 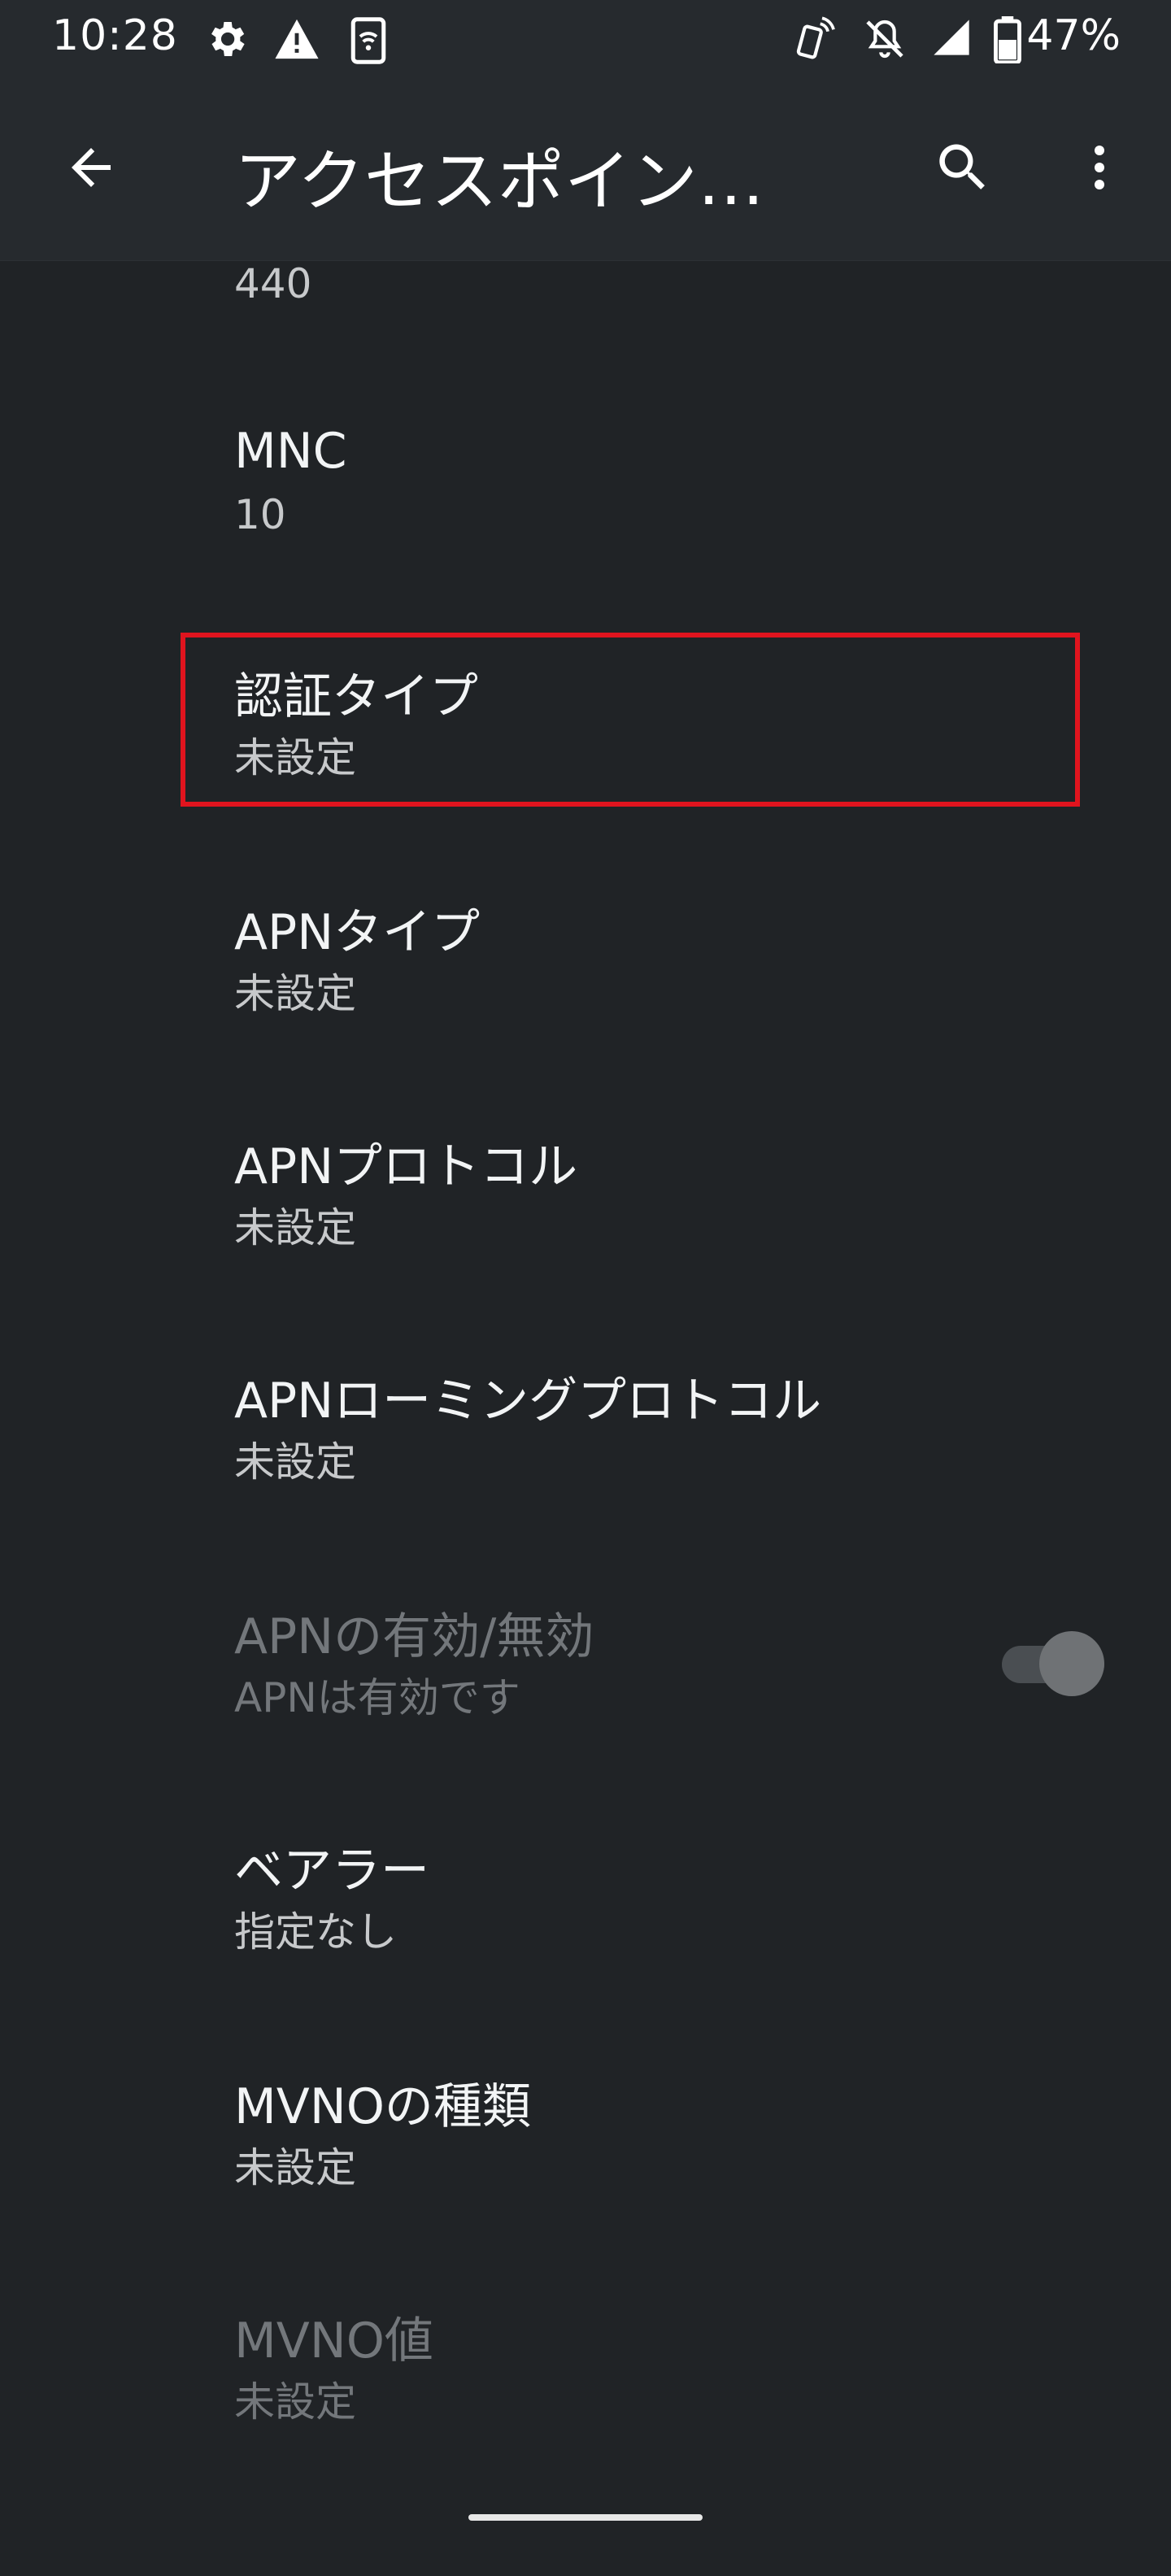 I want to click on pref-title: MNC, so click(x=290, y=452).